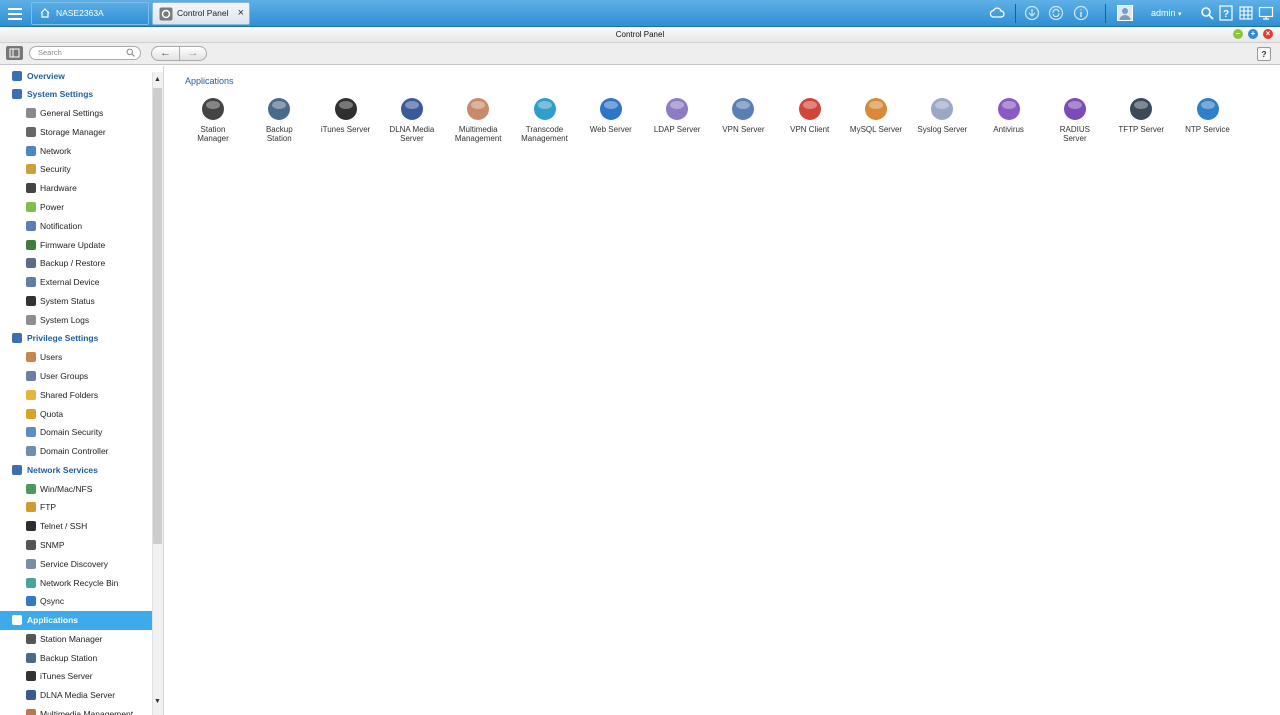  Describe the element at coordinates (478, 119) in the screenshot. I see `app-tile-multimedia-management: Multimedia Management` at that location.